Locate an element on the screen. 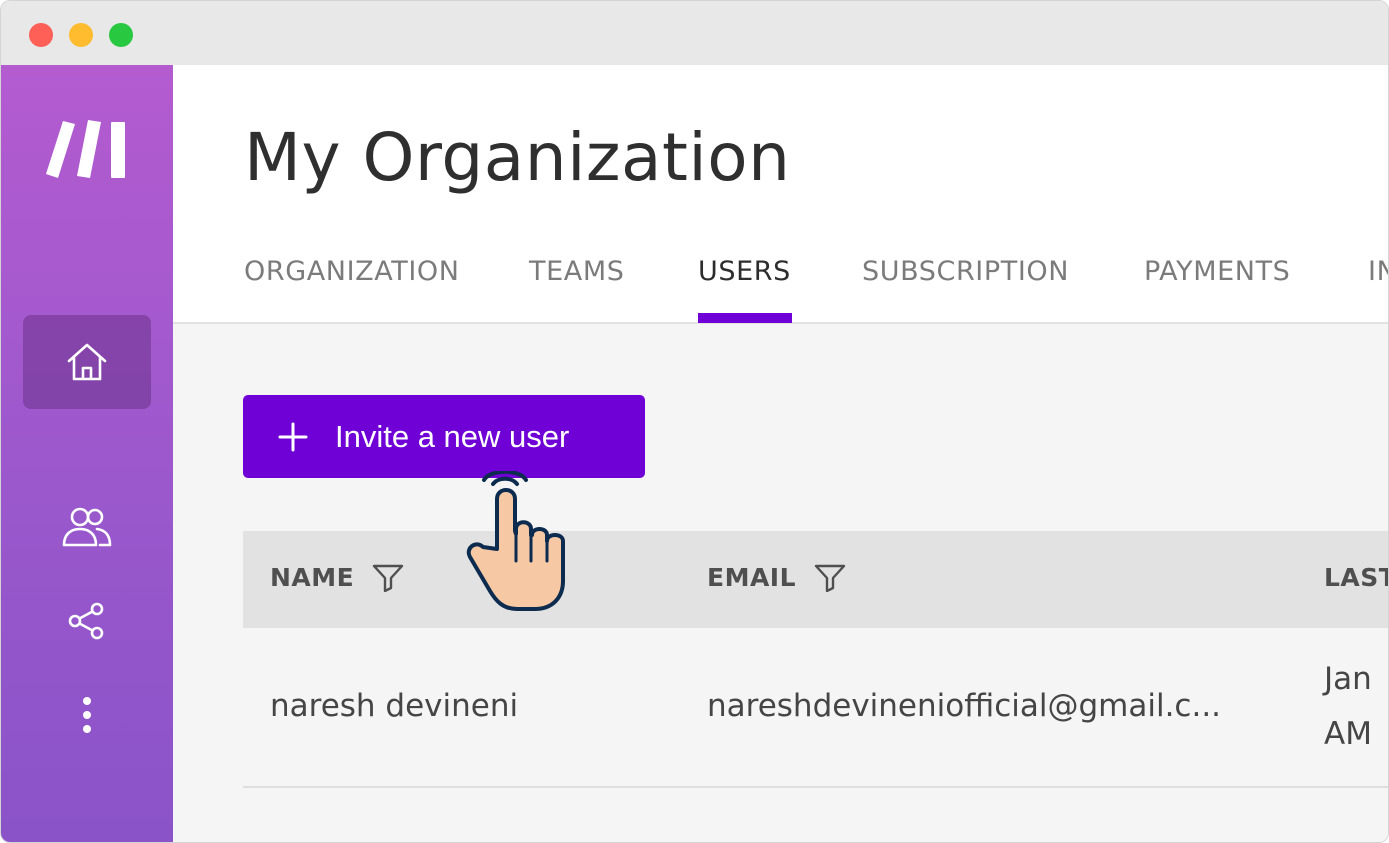  column-label-email: EMAIL is located at coordinates (752, 577).